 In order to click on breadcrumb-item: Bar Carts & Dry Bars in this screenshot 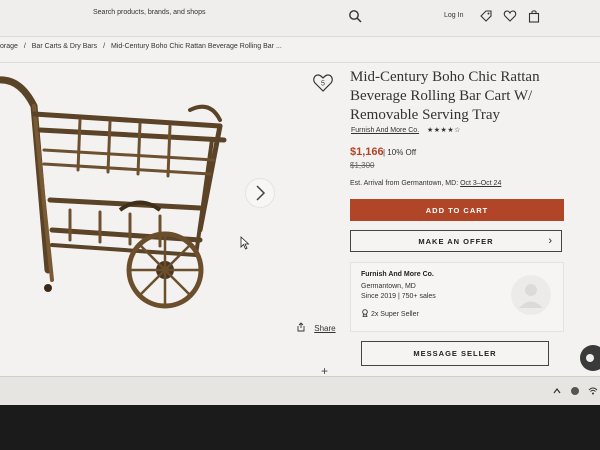, I will do `click(64, 46)`.